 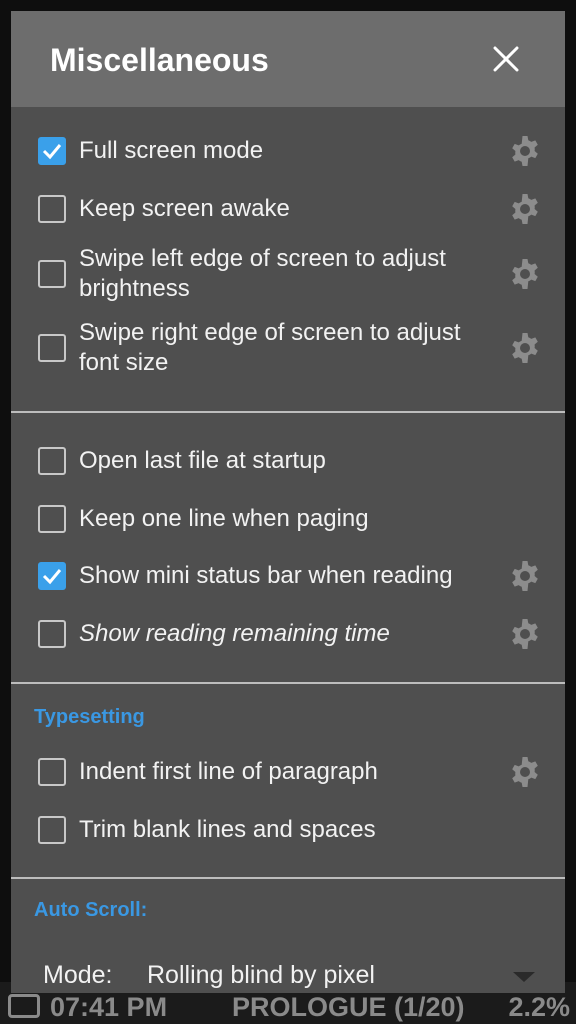 I want to click on option-label: Show mini status bar when reading, so click(x=266, y=575).